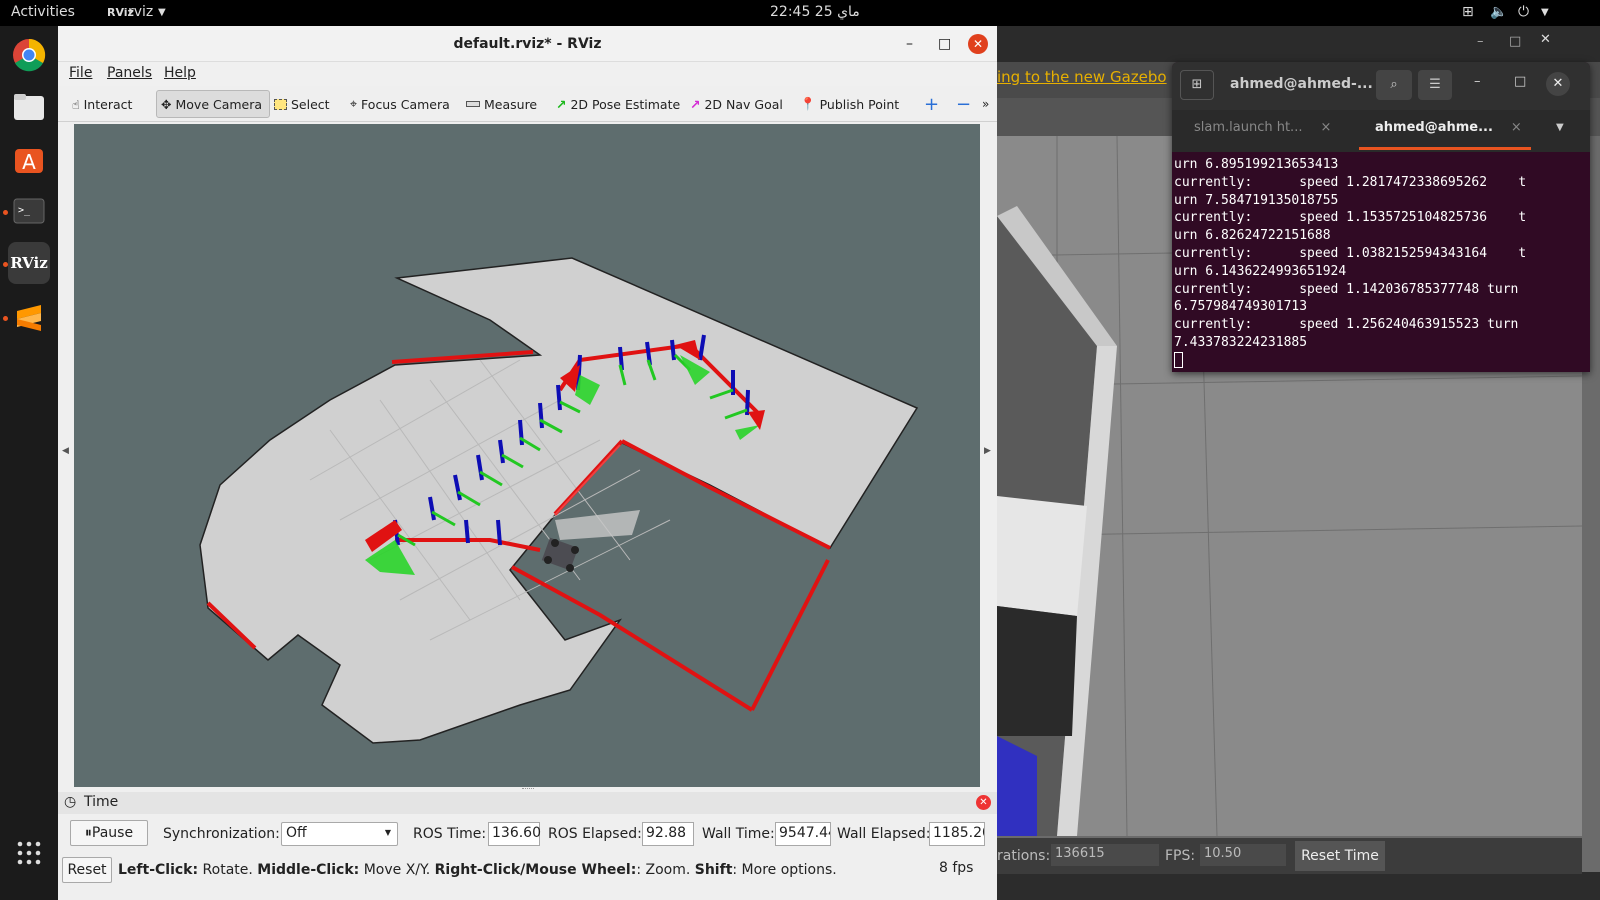 The width and height of the screenshot is (1600, 900). What do you see at coordinates (527, 74) in the screenshot?
I see `menu-bar: File Panels Help` at bounding box center [527, 74].